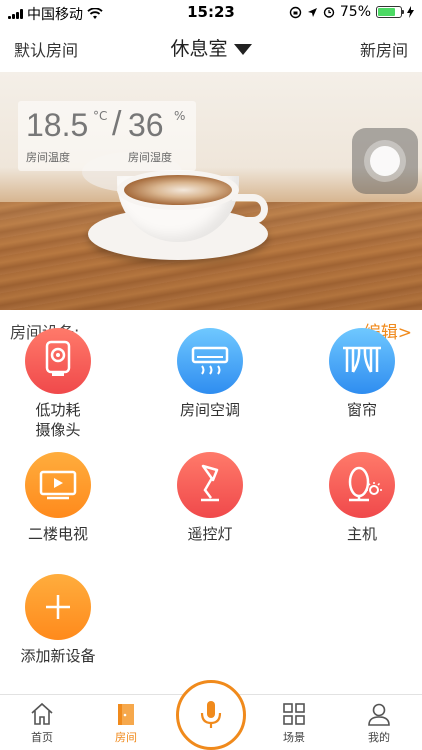 The height and width of the screenshot is (750, 422). I want to click on humidity-unit: %, so click(180, 116).